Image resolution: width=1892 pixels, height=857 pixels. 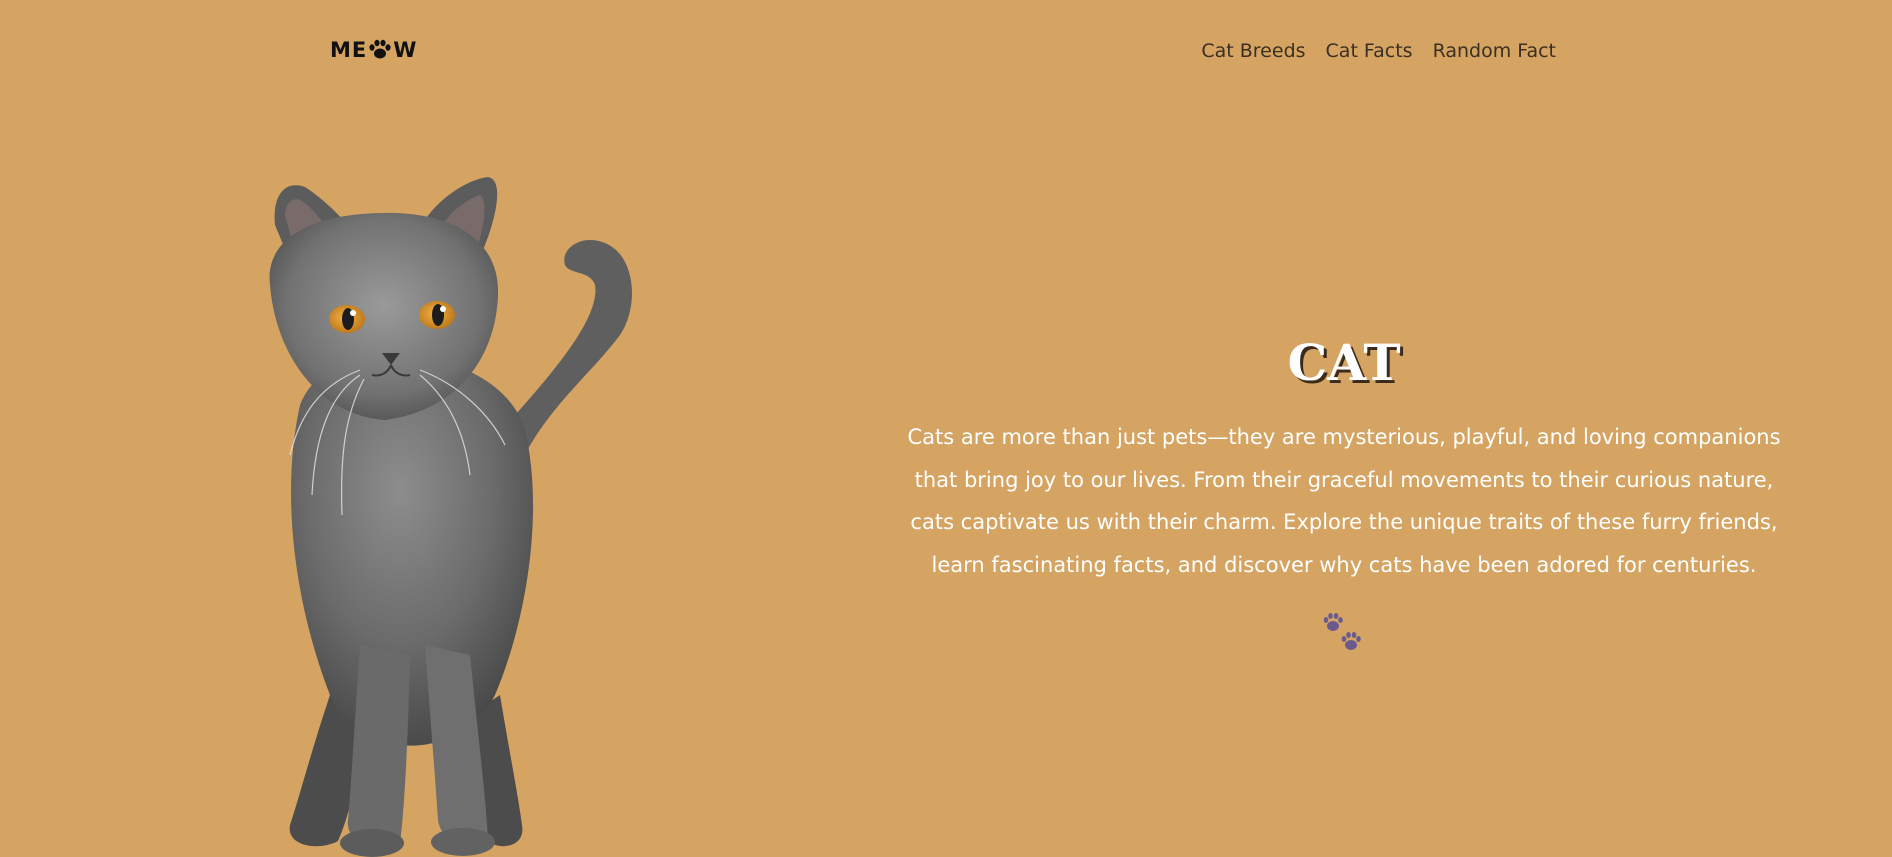 I want to click on logo-text-start: ME, so click(x=349, y=50).